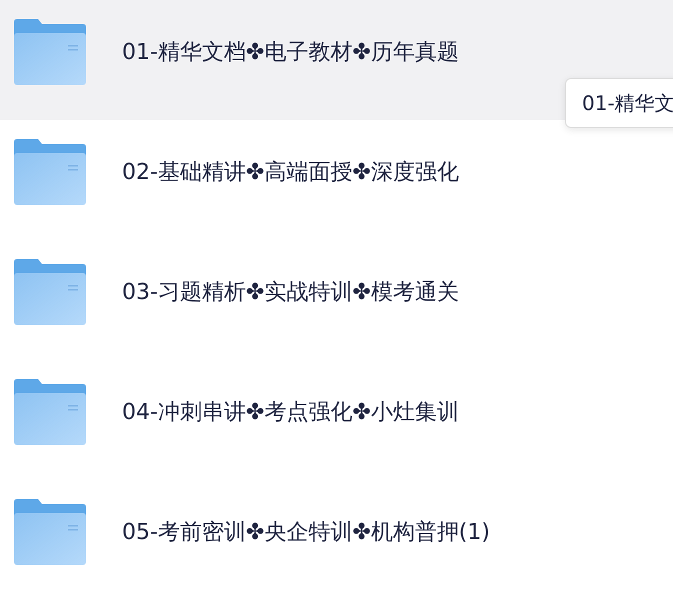 This screenshot has height=589, width=673. I want to click on folder-name: 01-精华文档✤电子教材✤历年真题, so click(290, 53).